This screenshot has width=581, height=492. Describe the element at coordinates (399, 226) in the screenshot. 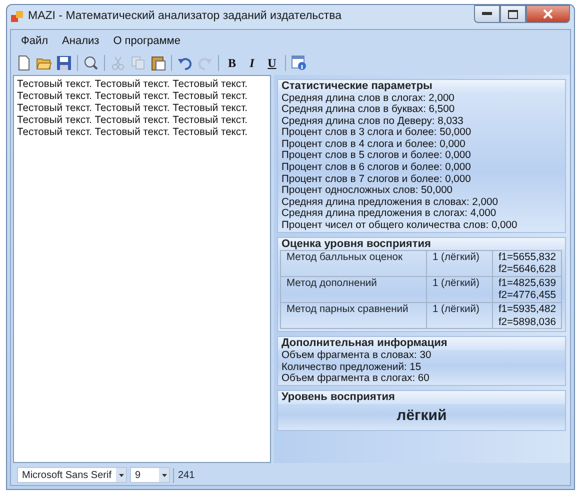

I see `statistic-line: Процент чисел от общего количества слов: 0,000` at that location.